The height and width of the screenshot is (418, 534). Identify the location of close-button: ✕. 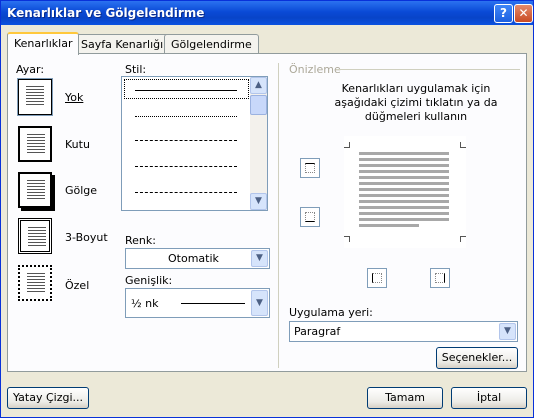
(523, 13).